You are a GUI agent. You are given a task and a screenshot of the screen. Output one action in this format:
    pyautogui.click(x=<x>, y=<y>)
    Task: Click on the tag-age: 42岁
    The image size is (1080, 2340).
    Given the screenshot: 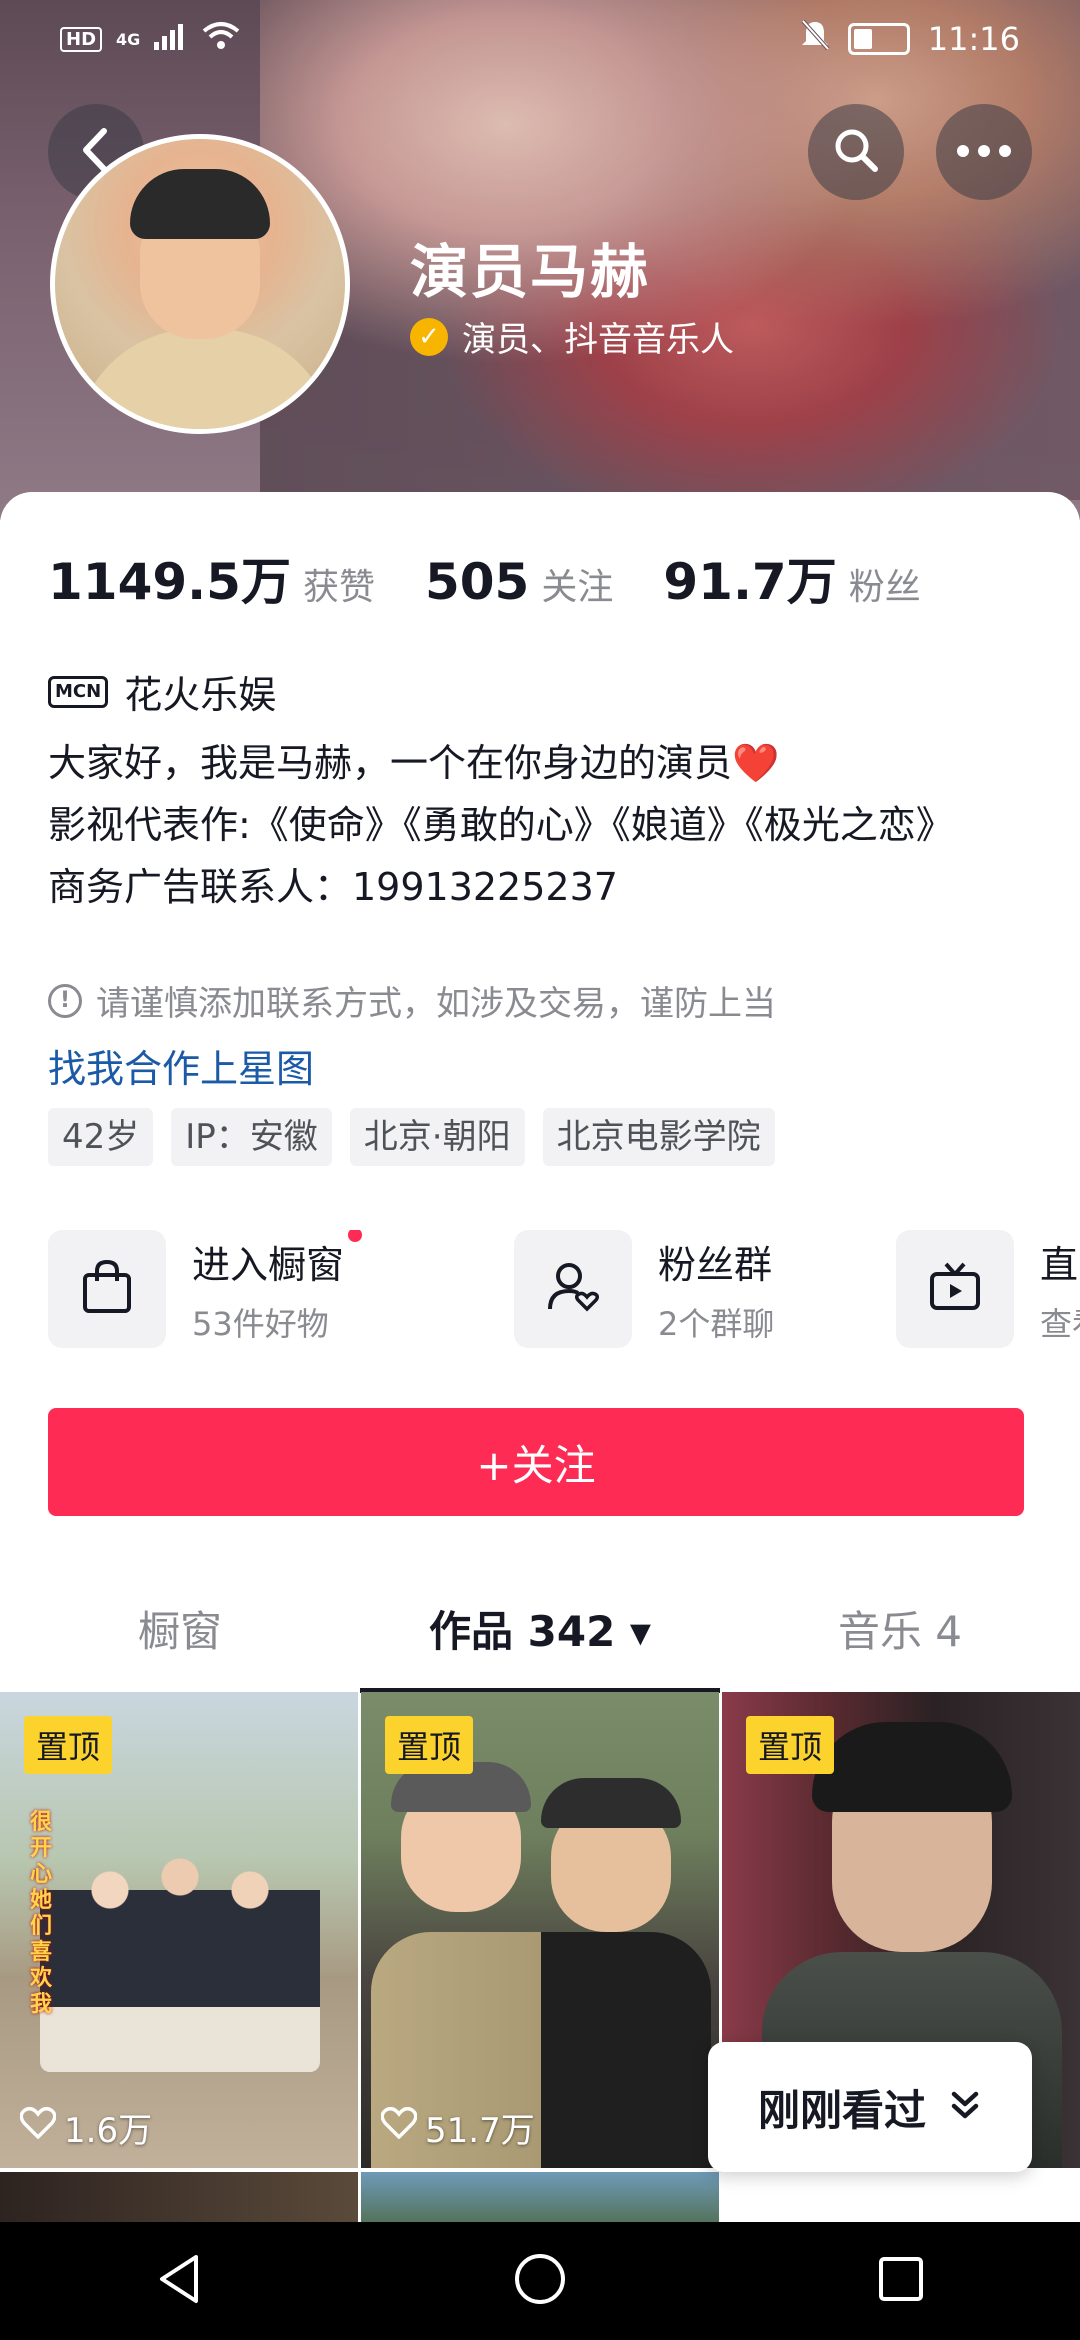 What is the action you would take?
    pyautogui.click(x=101, y=1137)
    